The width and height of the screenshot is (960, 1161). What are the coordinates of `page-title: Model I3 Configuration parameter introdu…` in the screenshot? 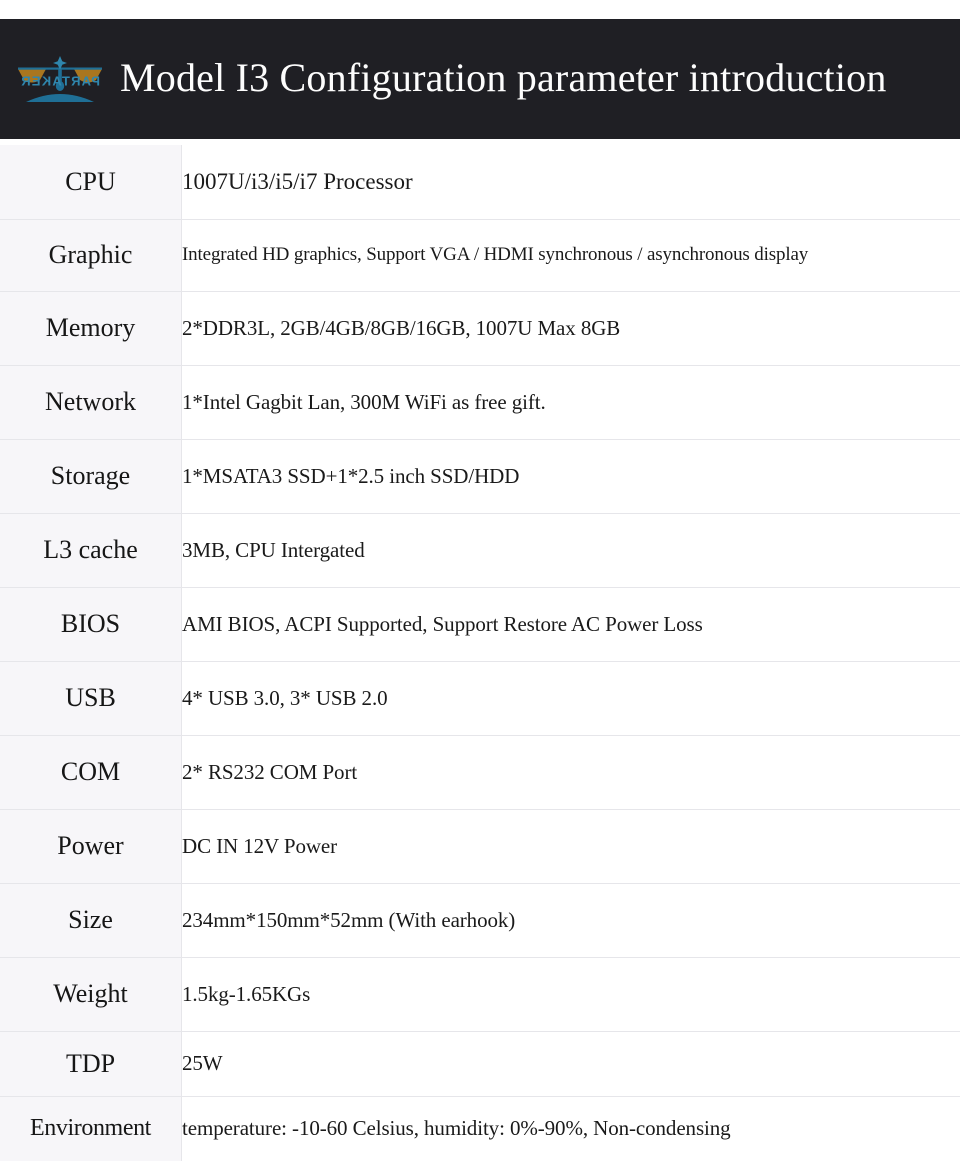 It's located at (503, 77).